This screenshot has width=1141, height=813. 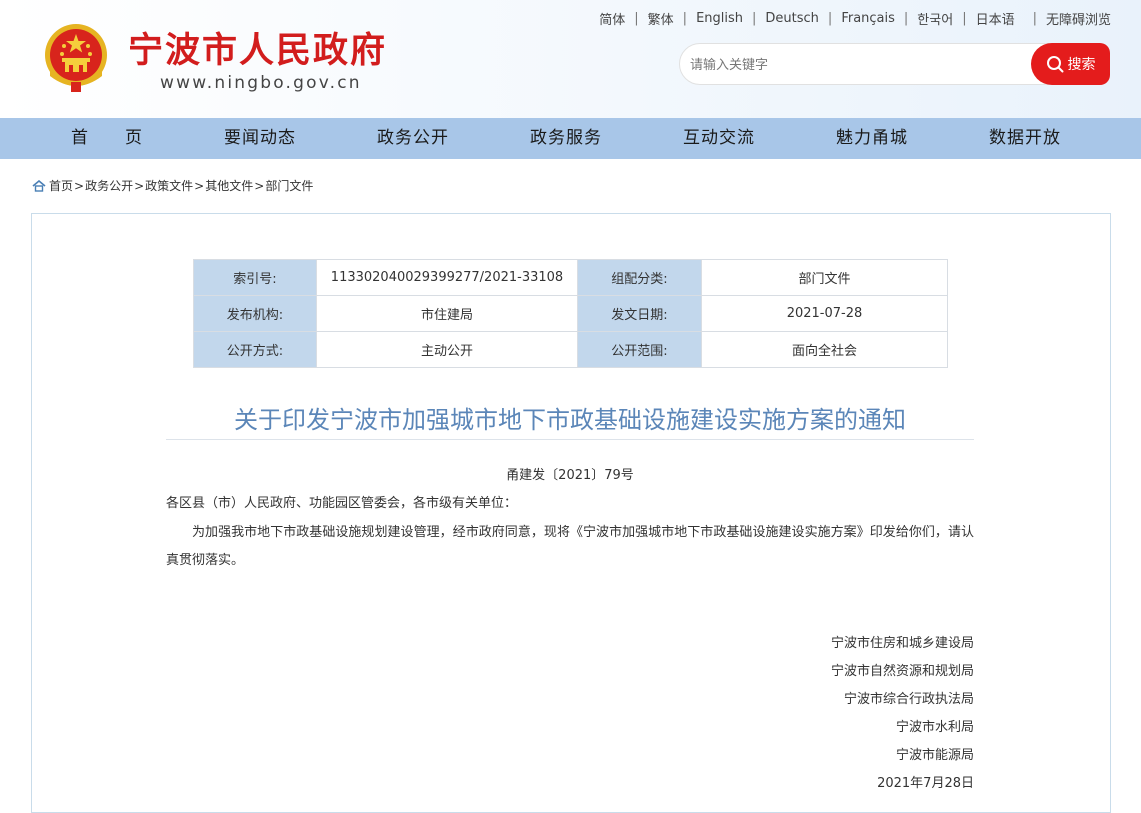 I want to click on accessibility-link: 无障碍浏览, so click(x=1078, y=18).